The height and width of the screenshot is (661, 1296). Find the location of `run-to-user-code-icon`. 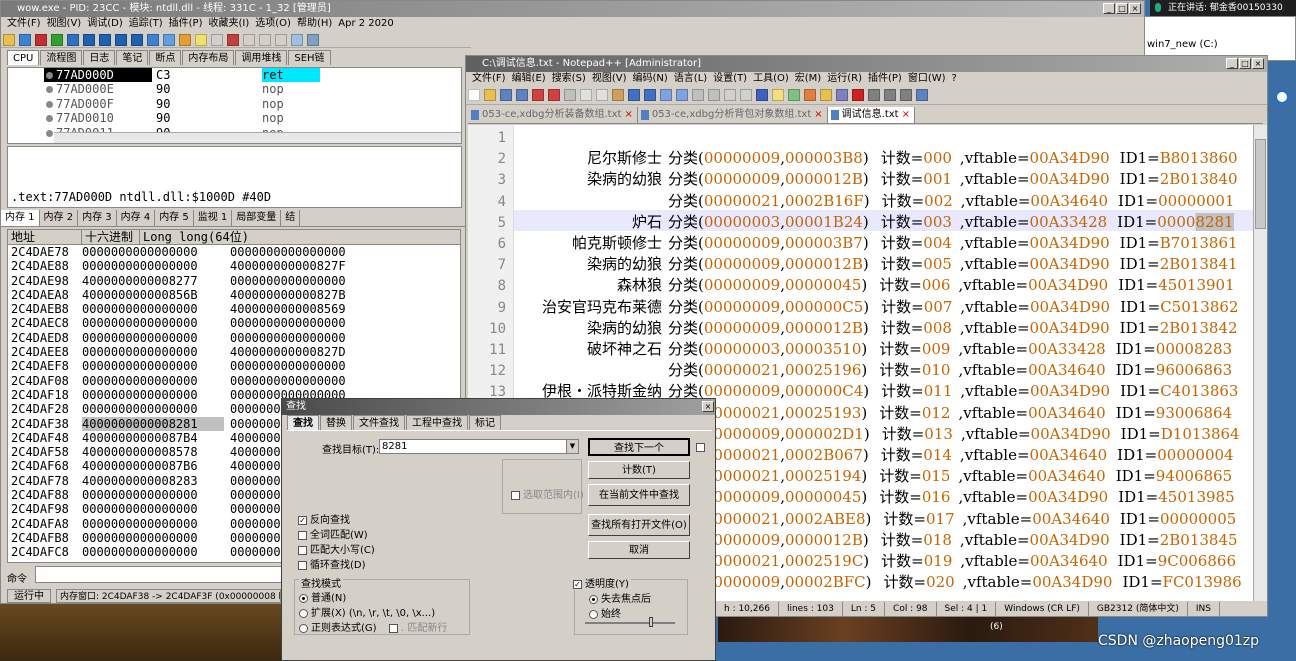

run-to-user-code-icon is located at coordinates (169, 40).